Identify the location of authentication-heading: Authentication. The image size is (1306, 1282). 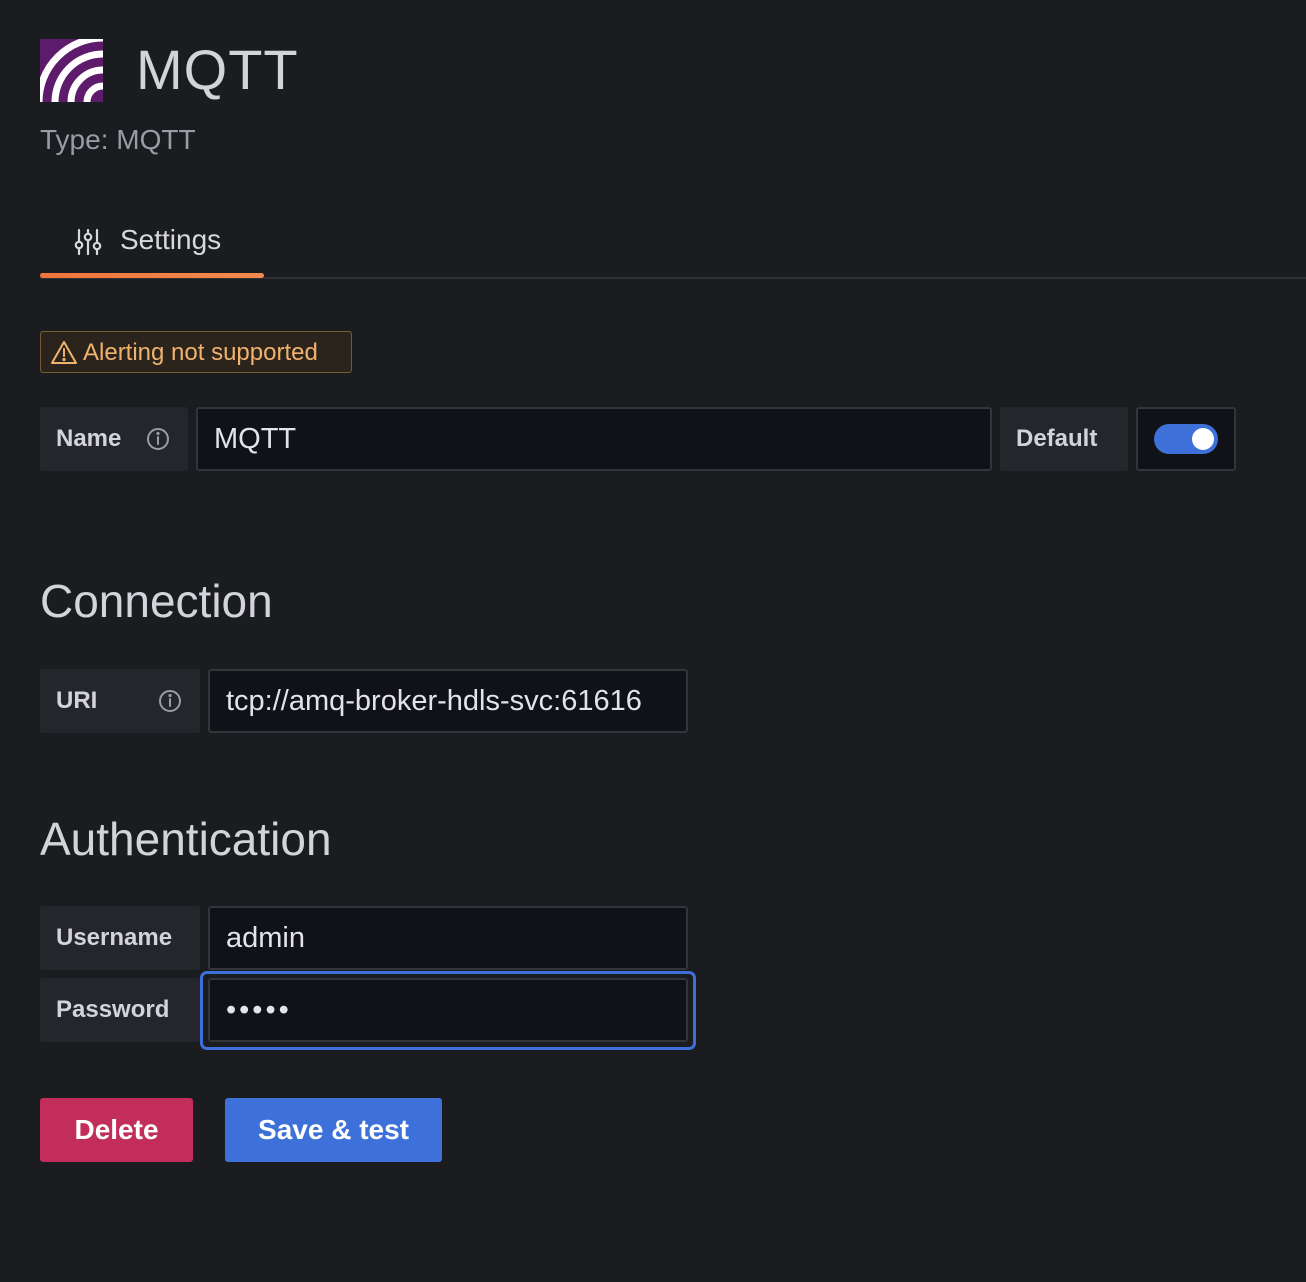
(186, 839).